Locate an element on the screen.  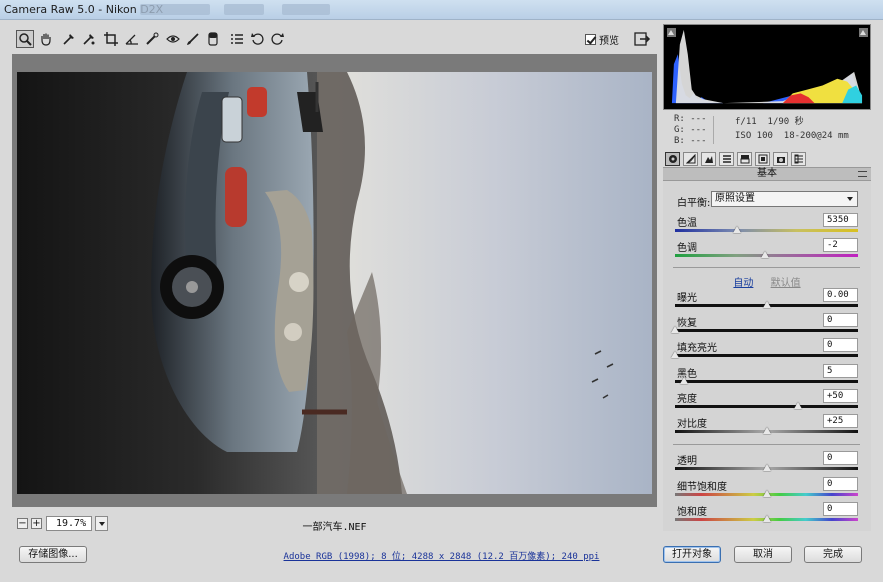
cancel-button: 取消 is located at coordinates (763, 554).